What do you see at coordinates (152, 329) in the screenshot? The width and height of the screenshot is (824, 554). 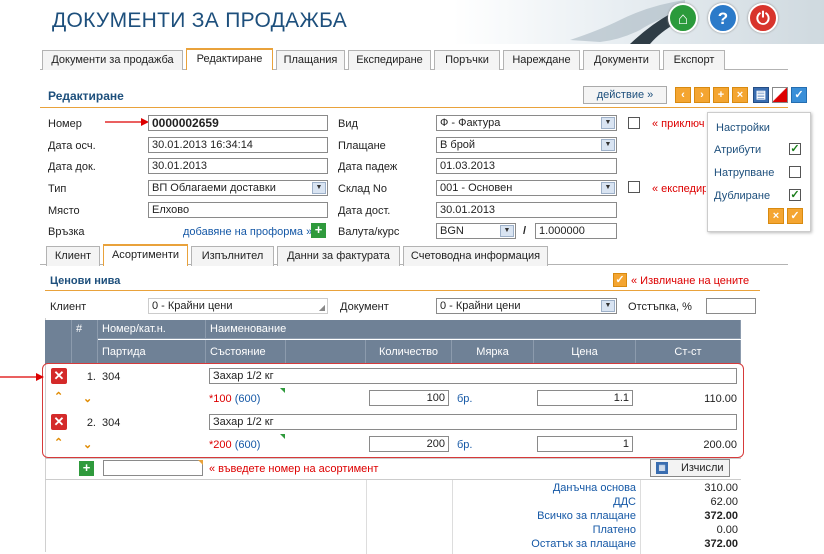 I see `th-code: Номер/кат.н.` at bounding box center [152, 329].